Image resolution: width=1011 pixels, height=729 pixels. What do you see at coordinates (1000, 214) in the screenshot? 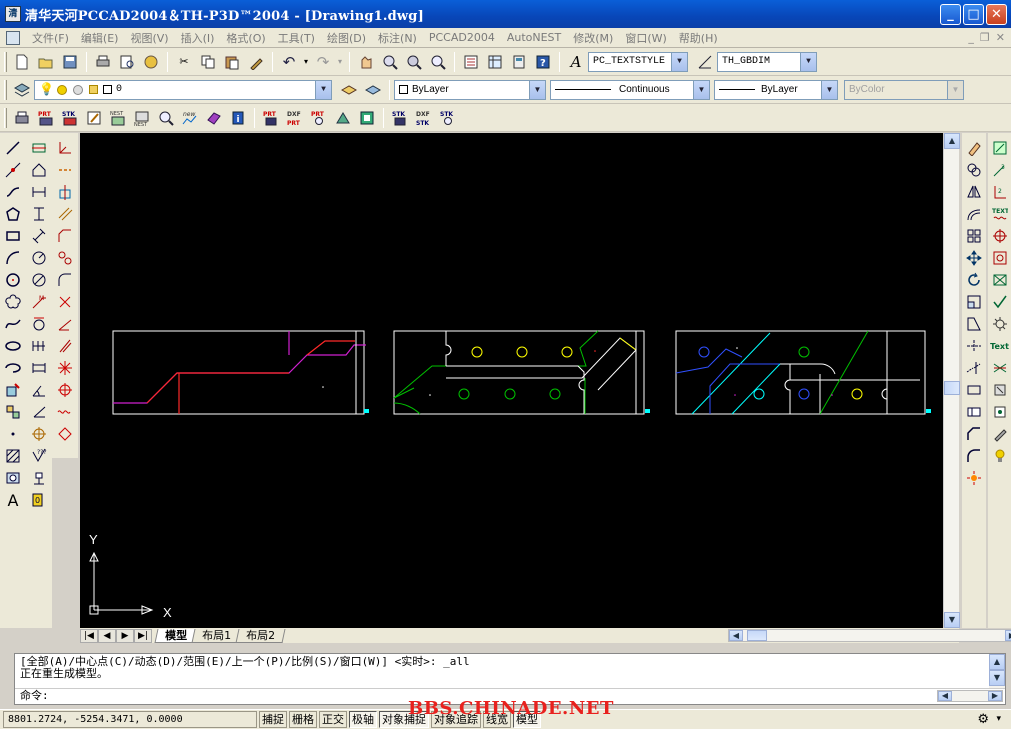
I see `text-edit-icon: TEXT` at bounding box center [1000, 214].